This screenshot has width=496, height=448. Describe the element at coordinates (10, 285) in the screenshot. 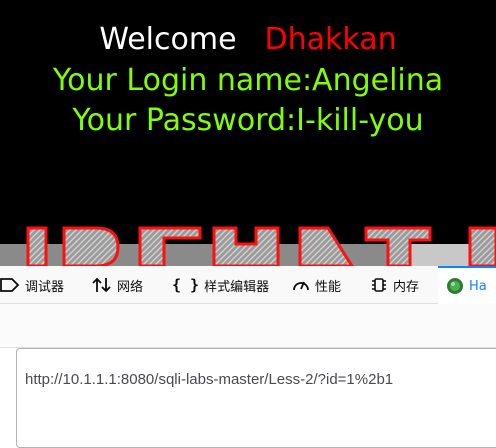

I see `debugger-icon` at that location.